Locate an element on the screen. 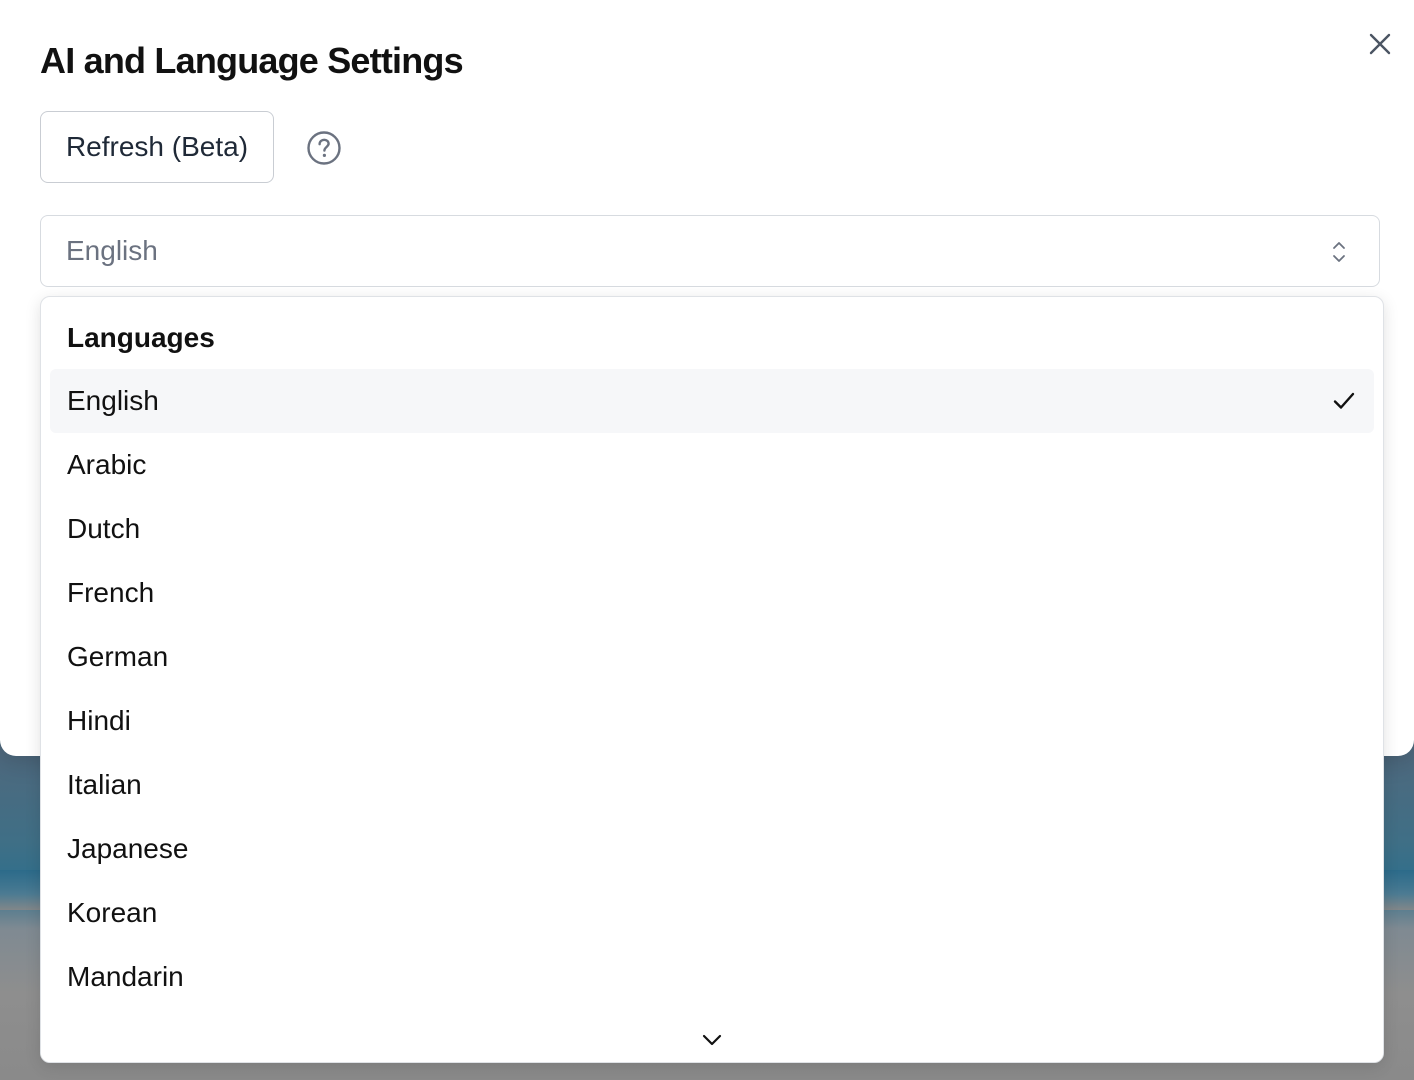 The height and width of the screenshot is (1080, 1414). option-label: Mandarin is located at coordinates (125, 976).